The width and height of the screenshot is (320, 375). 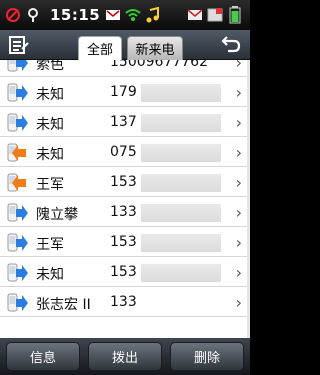 What do you see at coordinates (50, 66) in the screenshot?
I see `contact-name: 索色` at bounding box center [50, 66].